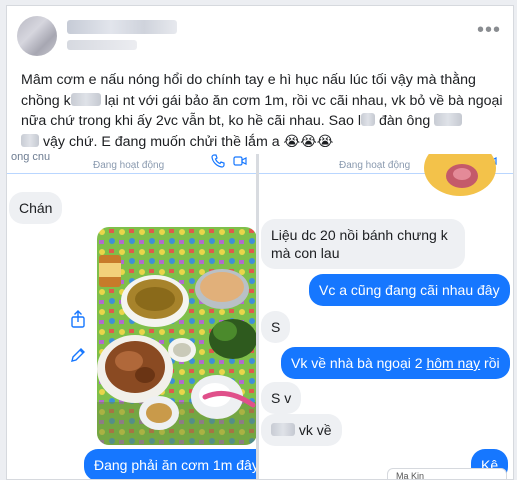 The height and width of the screenshot is (480, 517). Describe the element at coordinates (281, 398) in the screenshot. I see `message-incoming: S v` at that location.